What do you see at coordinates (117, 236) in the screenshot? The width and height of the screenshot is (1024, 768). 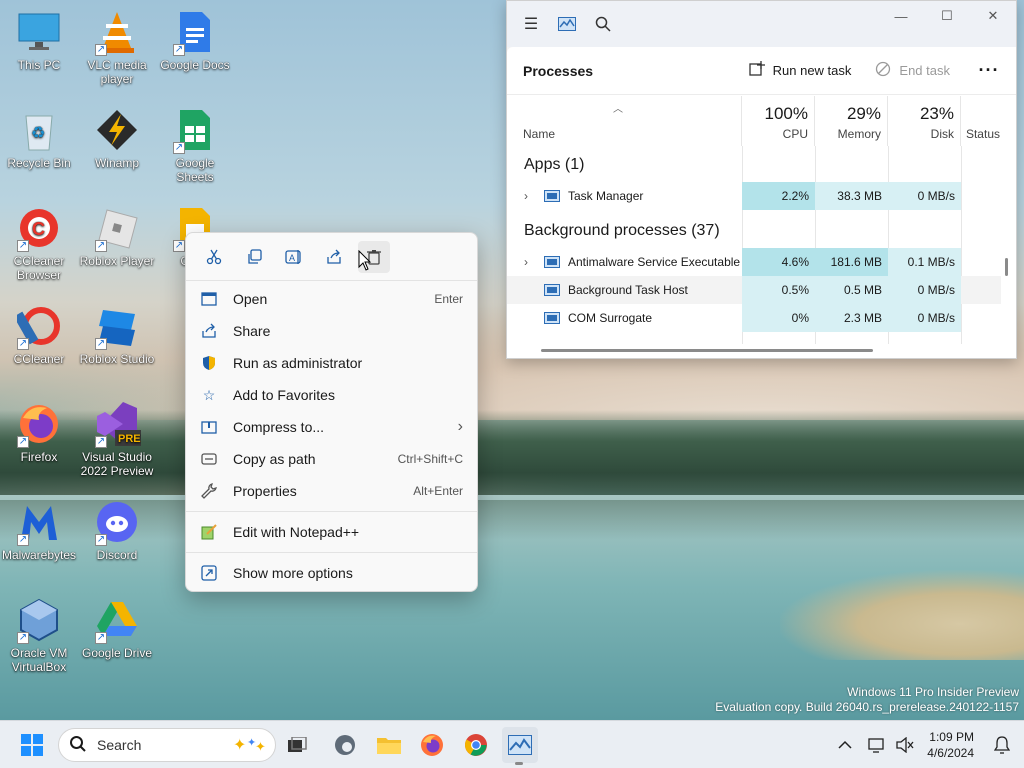 I see `desktop-icon-roblox-player: ↗ Roblox Player` at bounding box center [117, 236].